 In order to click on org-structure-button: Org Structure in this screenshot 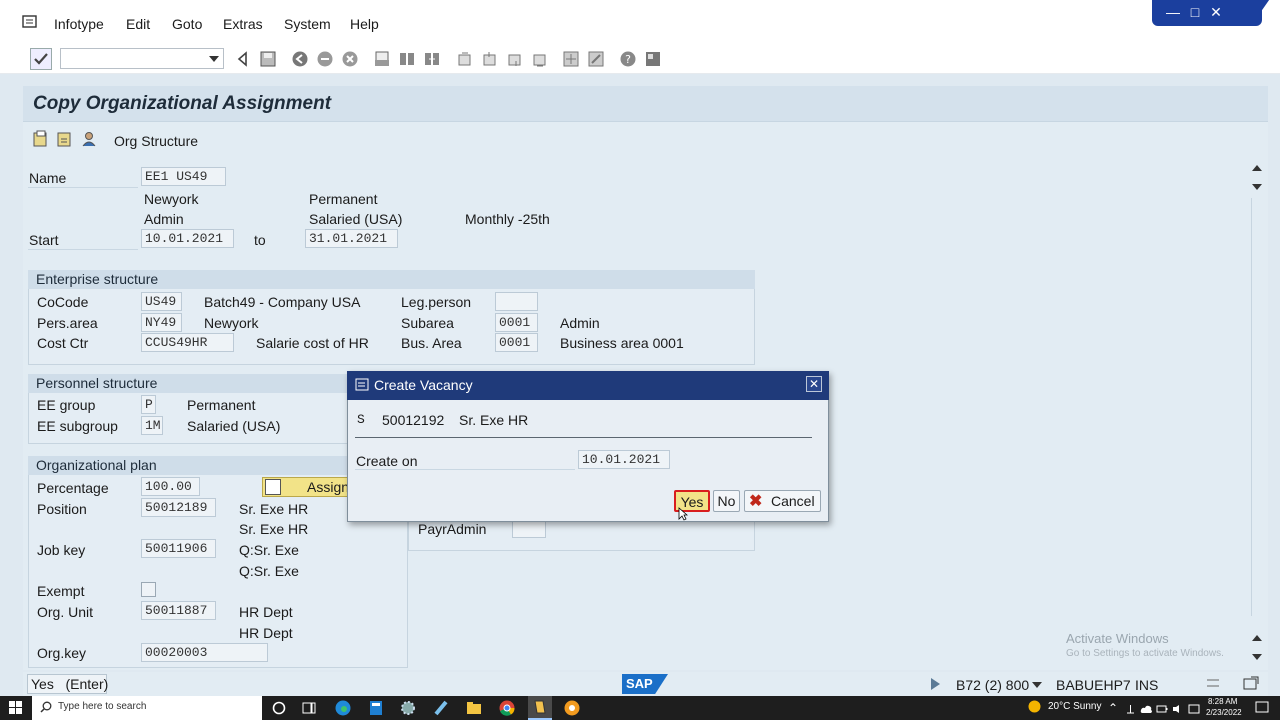, I will do `click(156, 141)`.